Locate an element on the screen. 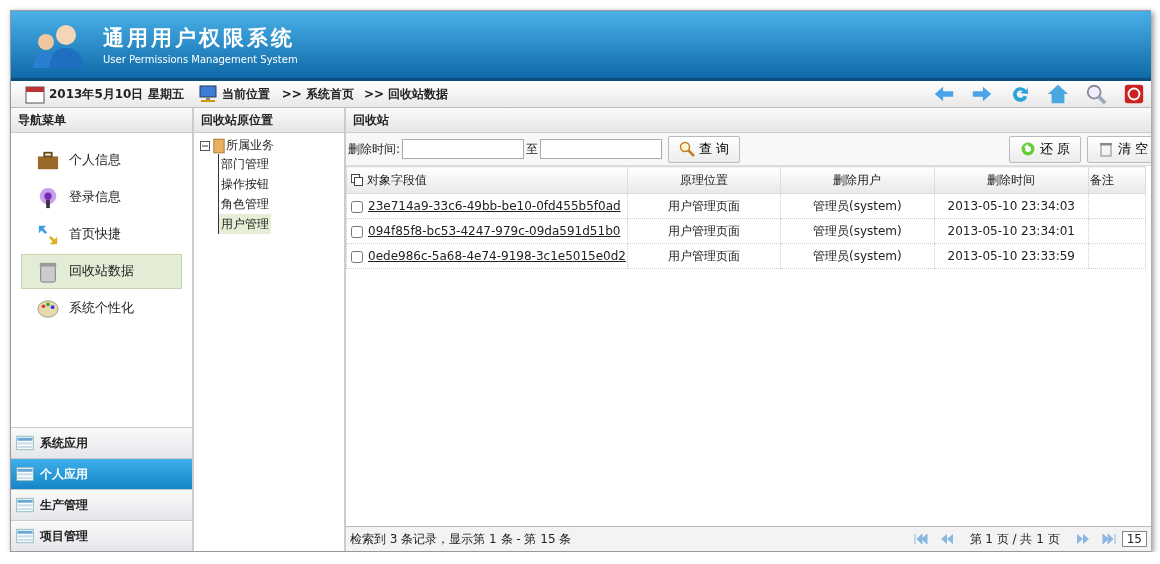  table-cell: 2013-05-10 23:33:59 is located at coordinates (1011, 256).